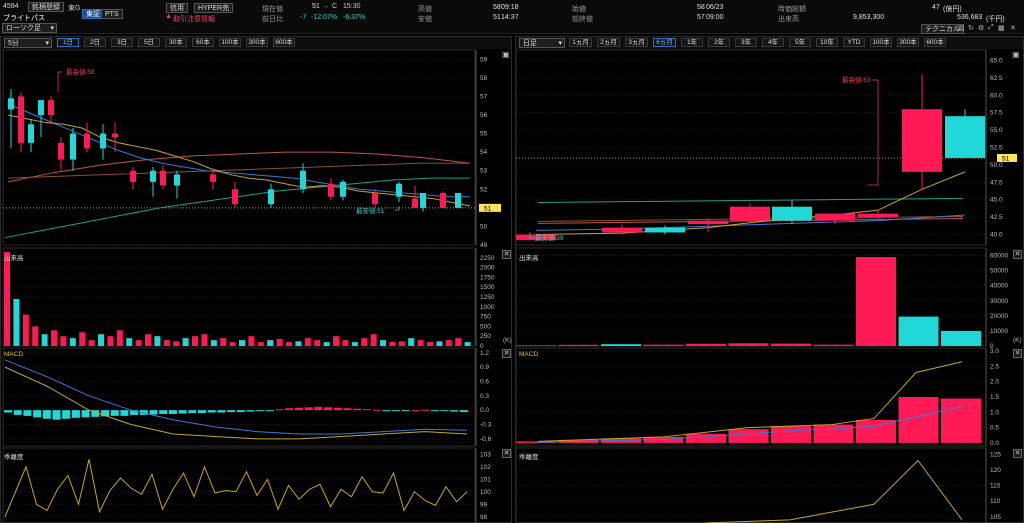 This screenshot has height=523, width=1024. I want to click on right-volume-chart: 6000050000400003000020000100000(K), so click(768, 298).